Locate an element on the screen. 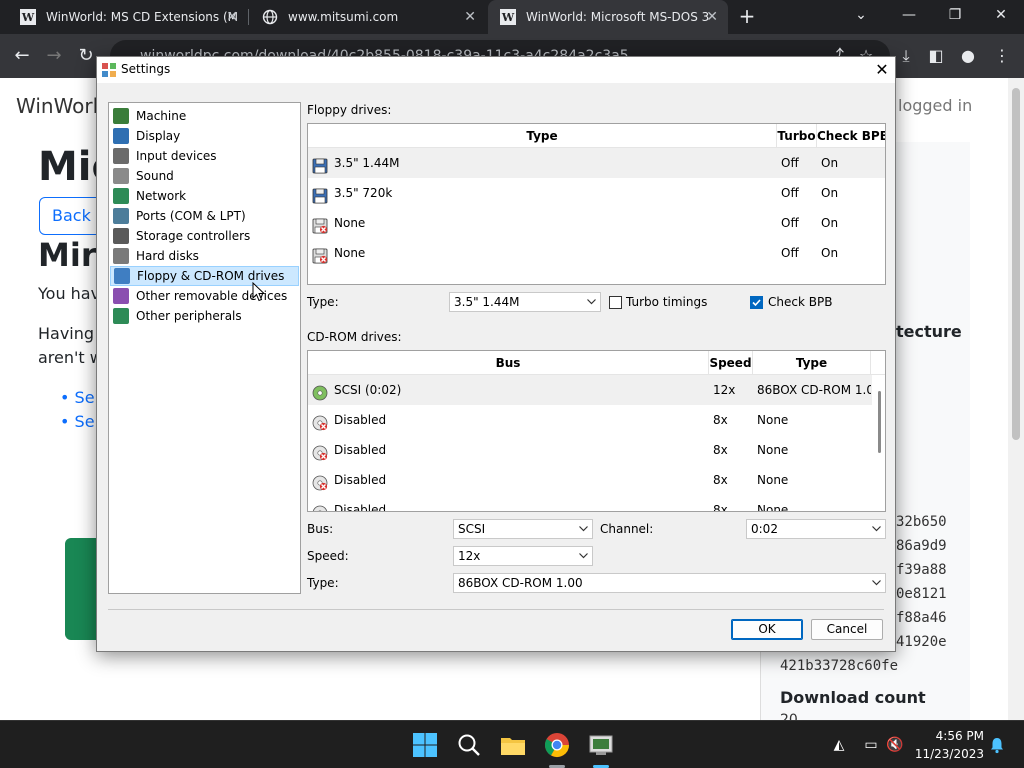 The image size is (1024, 768). cdrom-cell-bus: Disabled is located at coordinates (508, 503).